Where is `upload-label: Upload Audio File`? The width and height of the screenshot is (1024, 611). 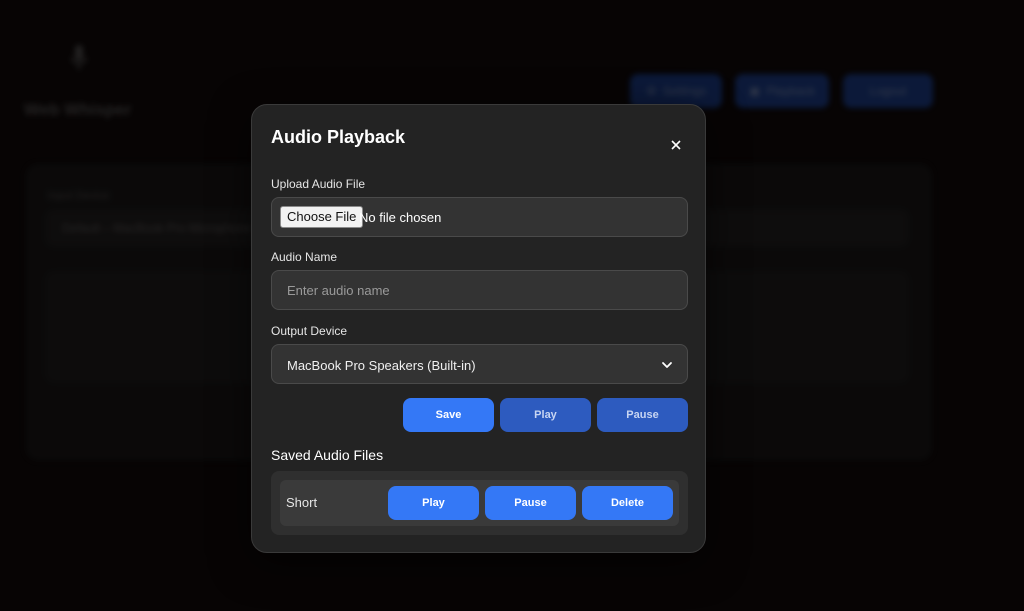 upload-label: Upload Audio File is located at coordinates (318, 184).